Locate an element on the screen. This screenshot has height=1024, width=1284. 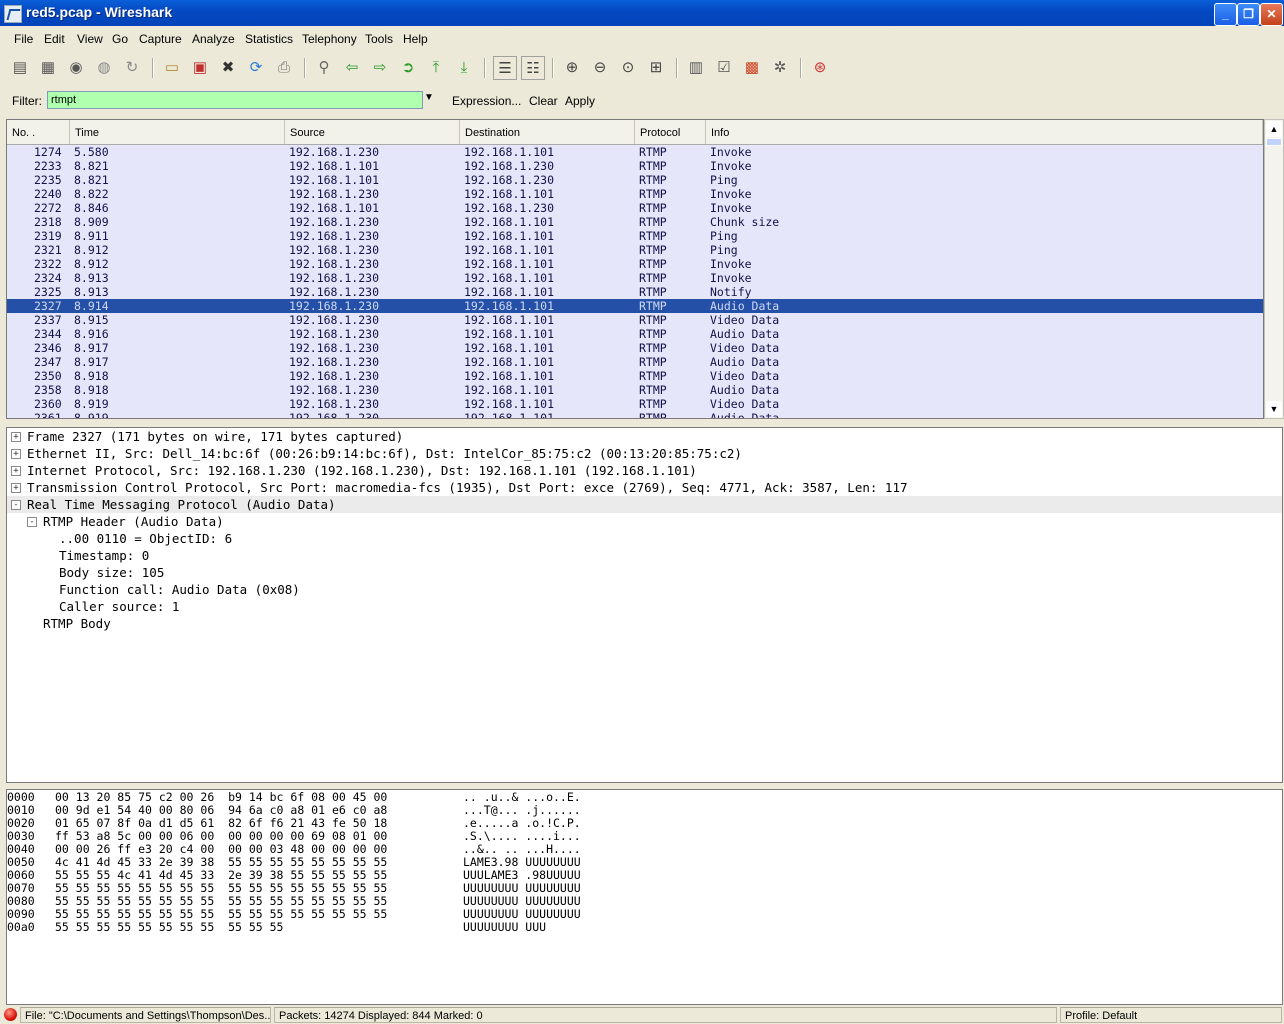
minimize-button: _ is located at coordinates (1225, 14).